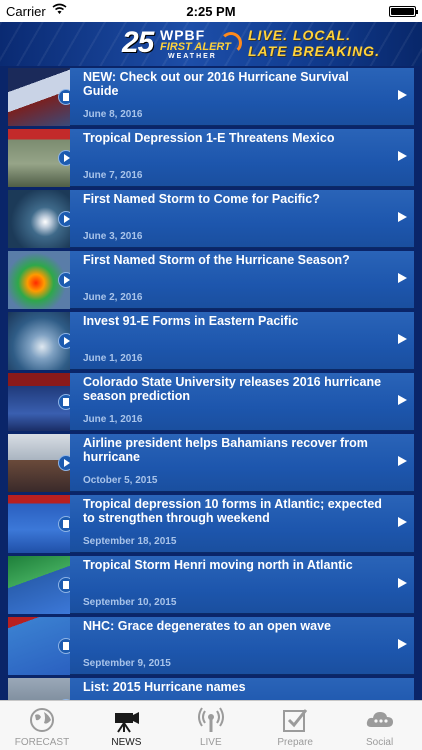 This screenshot has width=422, height=750. I want to click on tab-social: Social, so click(380, 725).